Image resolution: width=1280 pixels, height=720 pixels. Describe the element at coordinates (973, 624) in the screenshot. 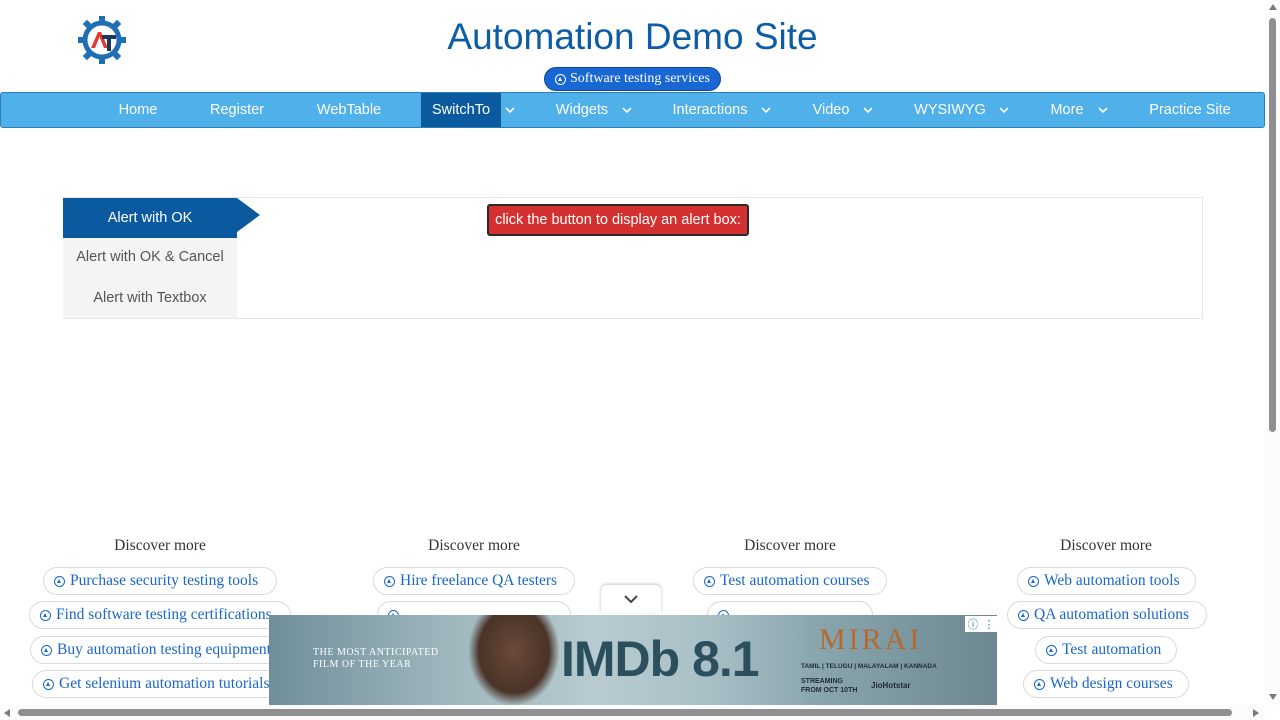

I see `info-icon: ⓘ` at that location.